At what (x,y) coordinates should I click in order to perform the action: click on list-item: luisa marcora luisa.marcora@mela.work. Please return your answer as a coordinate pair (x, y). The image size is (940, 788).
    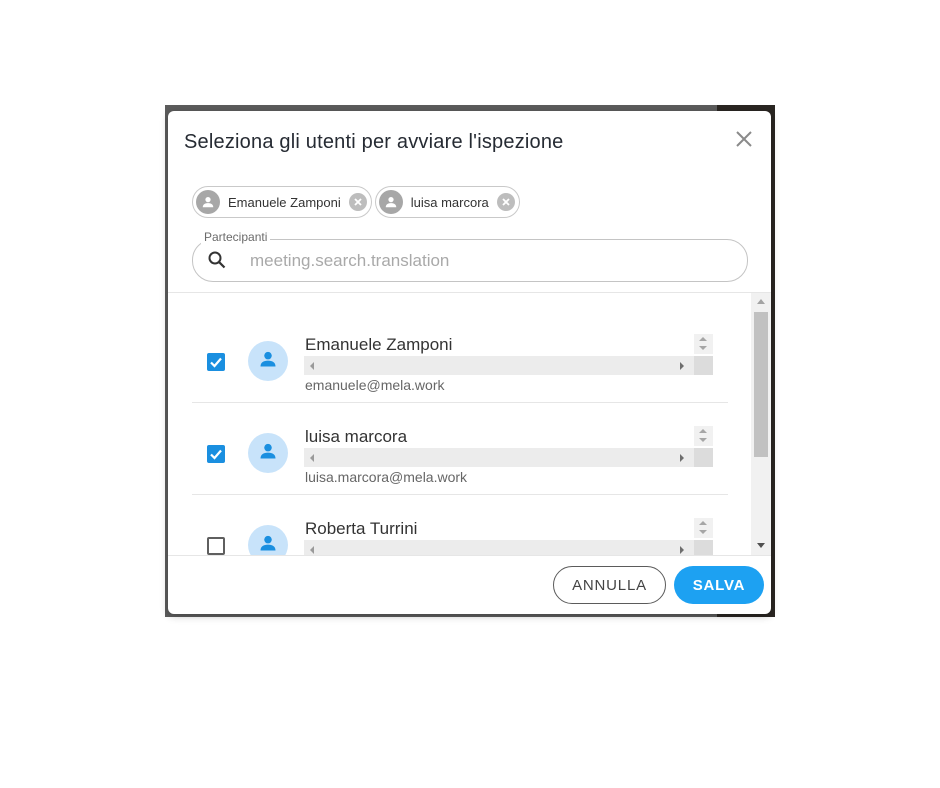
    Looking at the image, I should click on (460, 448).